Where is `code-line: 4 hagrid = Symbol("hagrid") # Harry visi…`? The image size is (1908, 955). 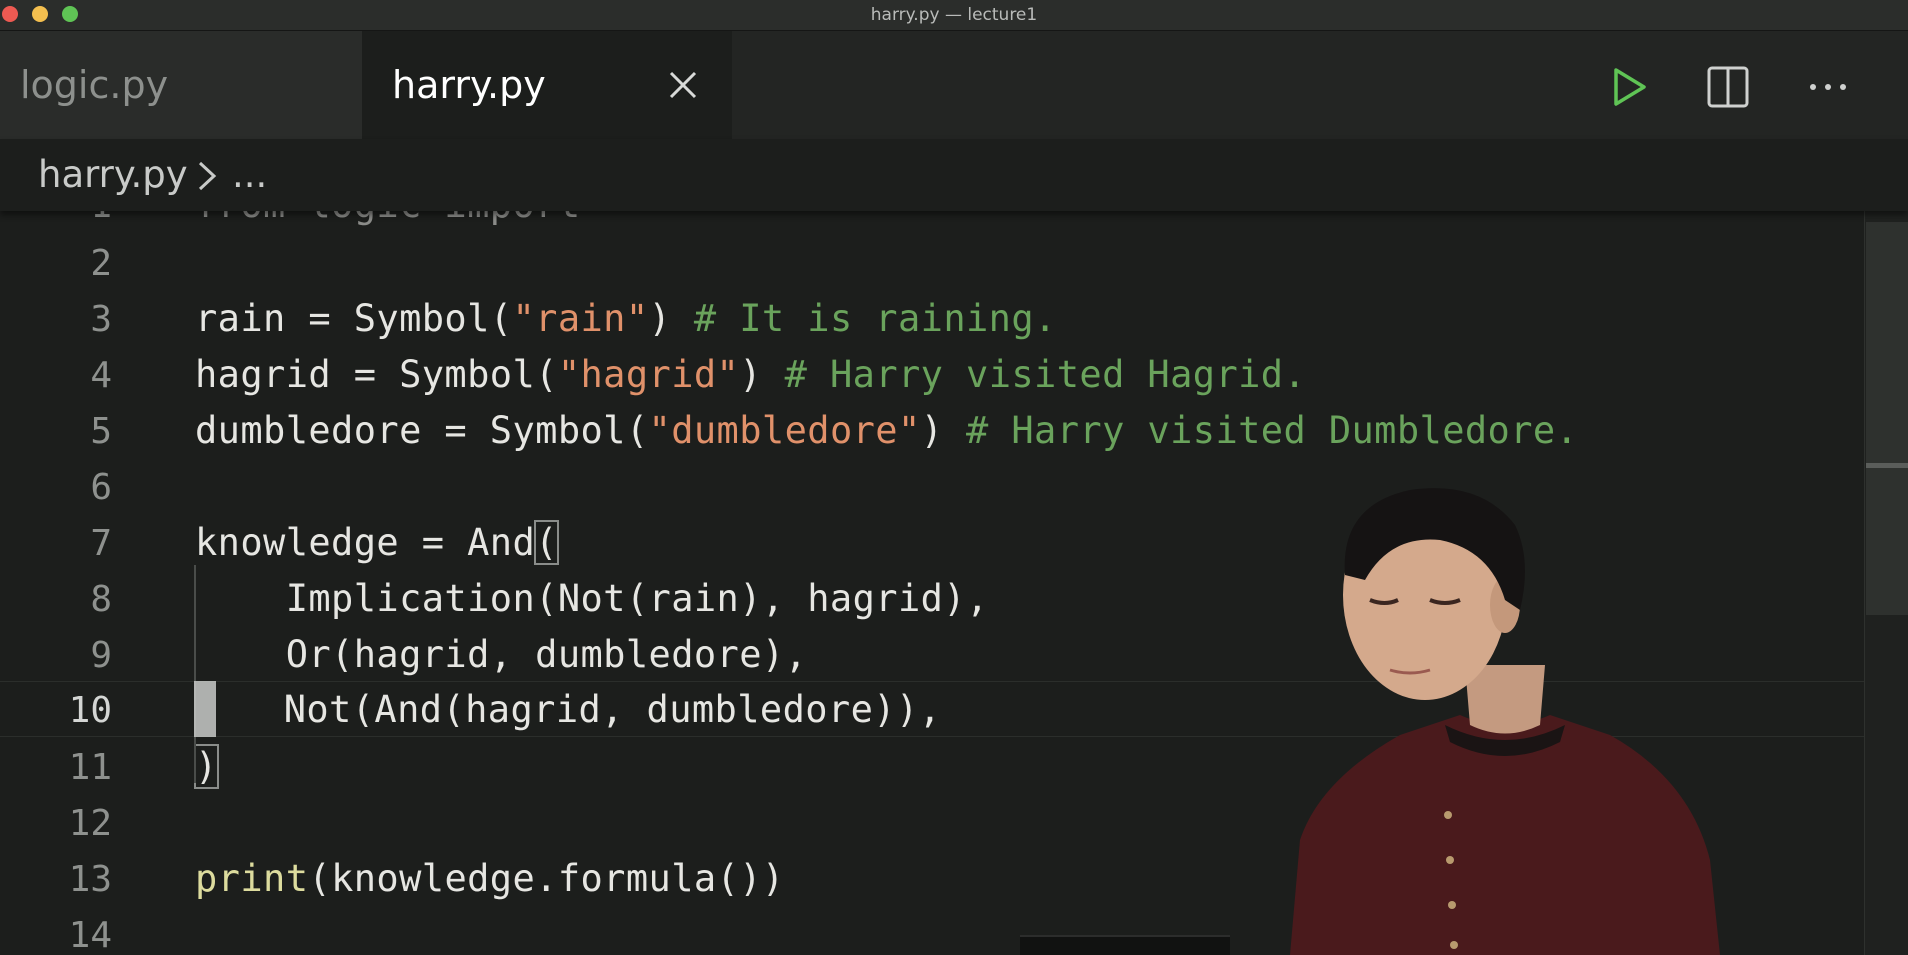 code-line: 4 hagrid = Symbol("hagrid") # Harry visi… is located at coordinates (954, 375).